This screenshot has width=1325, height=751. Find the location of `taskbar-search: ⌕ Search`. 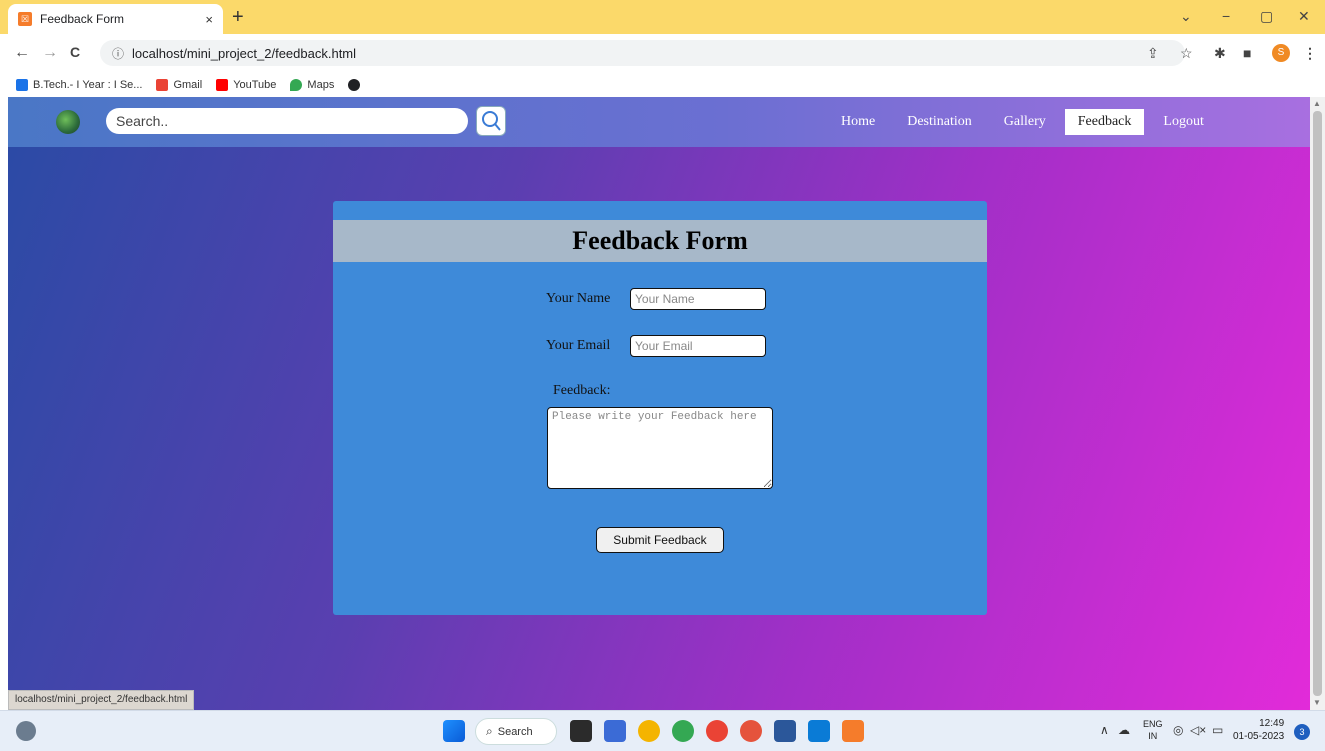

taskbar-search: ⌕ Search is located at coordinates (516, 731).